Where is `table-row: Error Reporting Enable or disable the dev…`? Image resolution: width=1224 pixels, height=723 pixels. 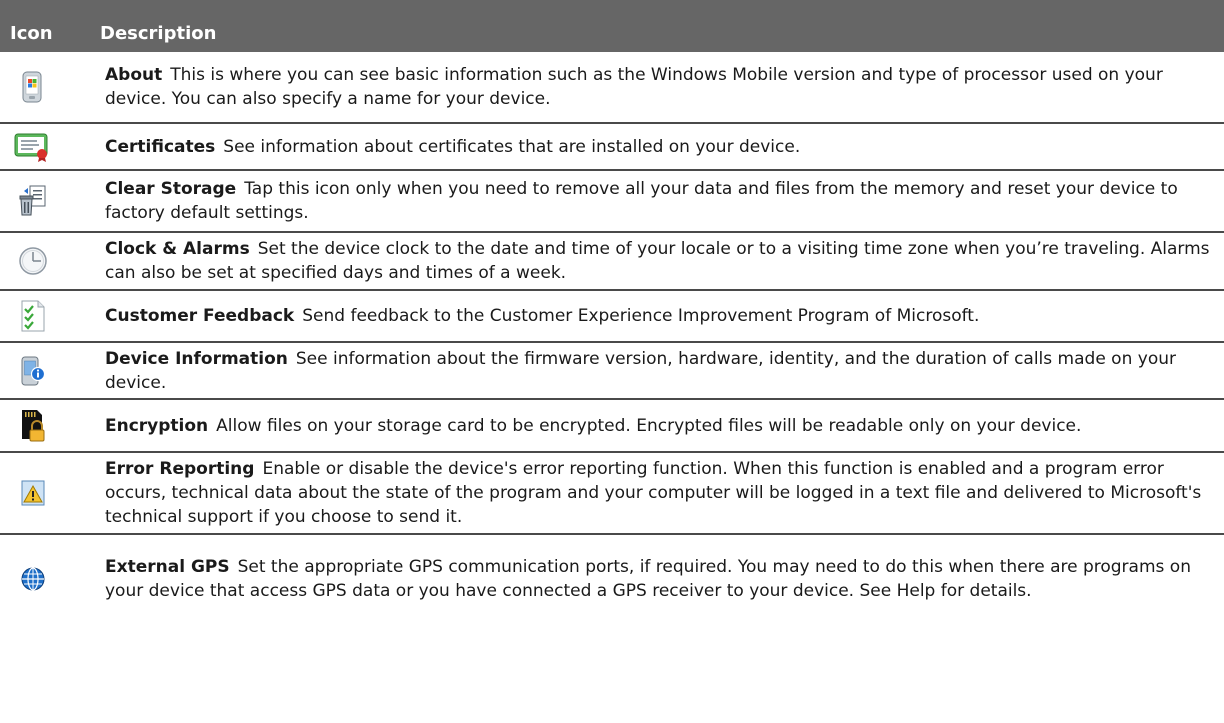
table-row: Error Reporting Enable or disable the dev… is located at coordinates (612, 494).